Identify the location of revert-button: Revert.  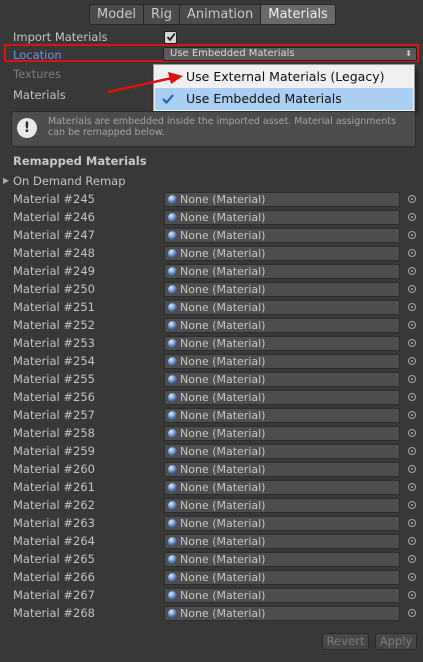
(345, 641).